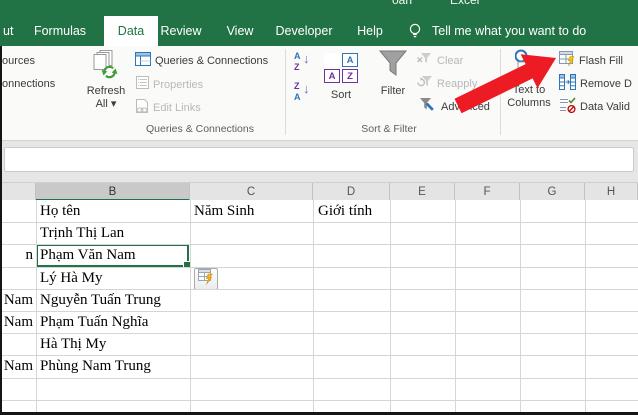  I want to click on properties-button: Properties, so click(169, 85).